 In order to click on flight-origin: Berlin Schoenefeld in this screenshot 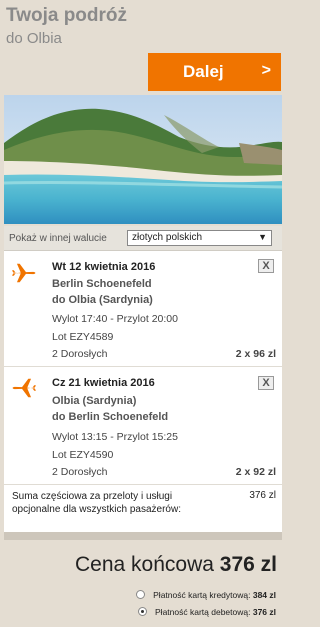, I will do `click(102, 284)`.